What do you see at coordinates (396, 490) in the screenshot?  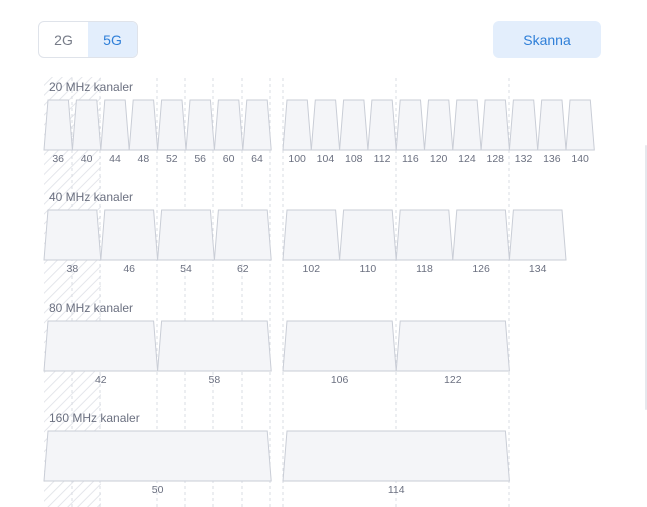 I see `channel-number: 114` at bounding box center [396, 490].